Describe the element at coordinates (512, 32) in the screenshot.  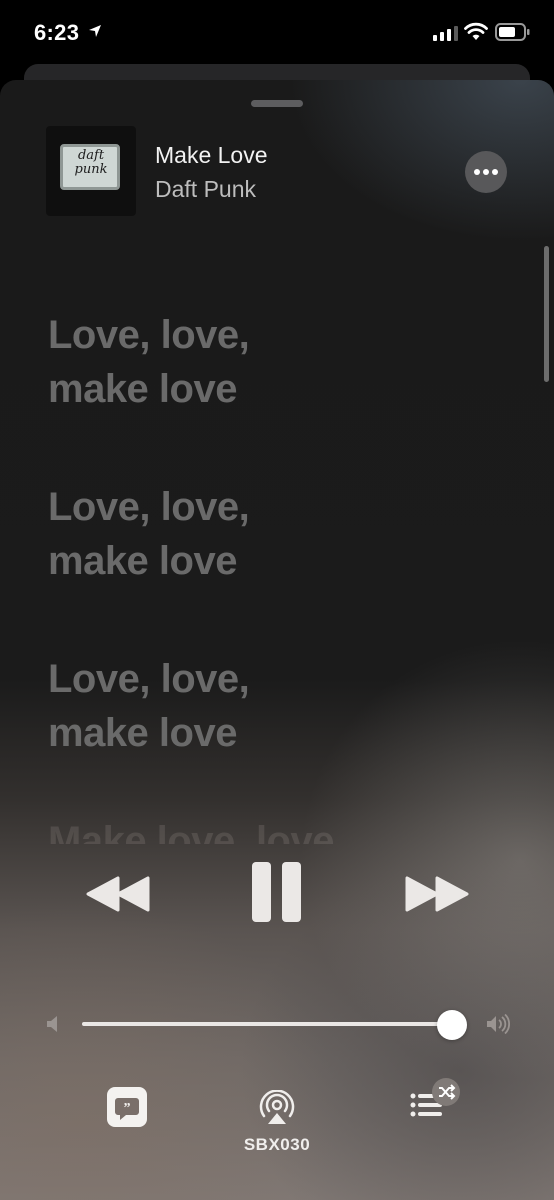
I see `battery-icon` at that location.